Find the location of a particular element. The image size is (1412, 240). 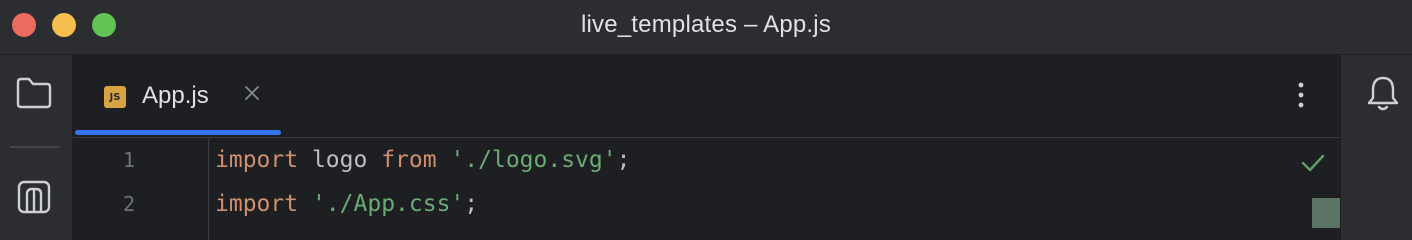

check-icon is located at coordinates (1313, 167).